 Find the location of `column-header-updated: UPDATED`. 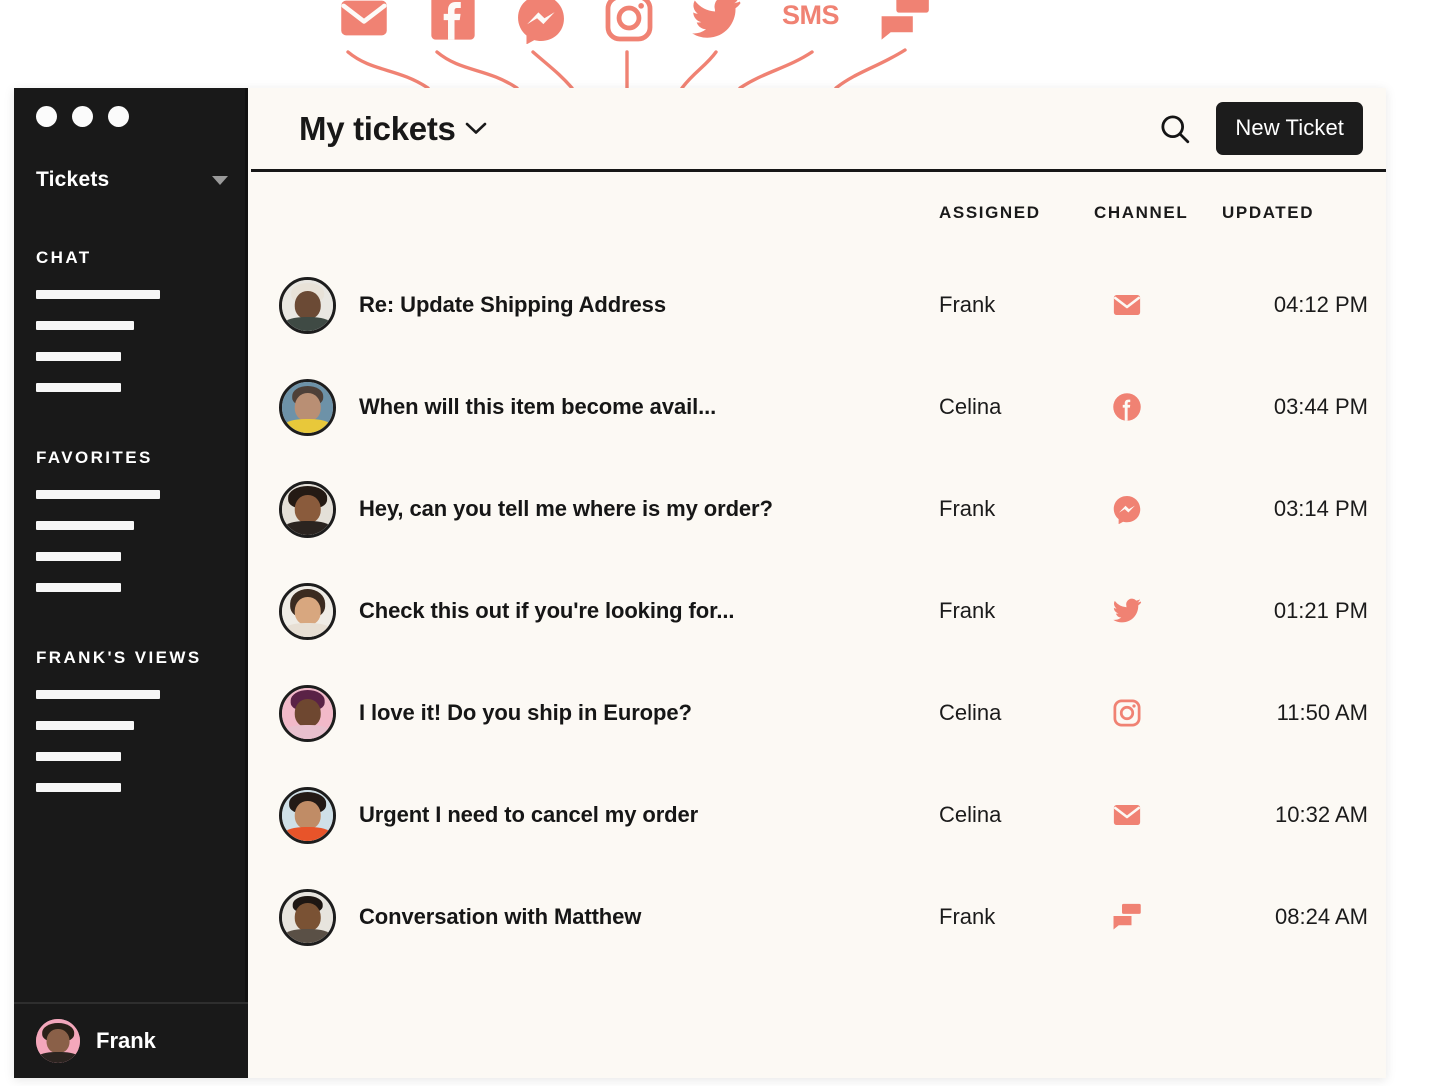

column-header-updated: UPDATED is located at coordinates (1268, 212).